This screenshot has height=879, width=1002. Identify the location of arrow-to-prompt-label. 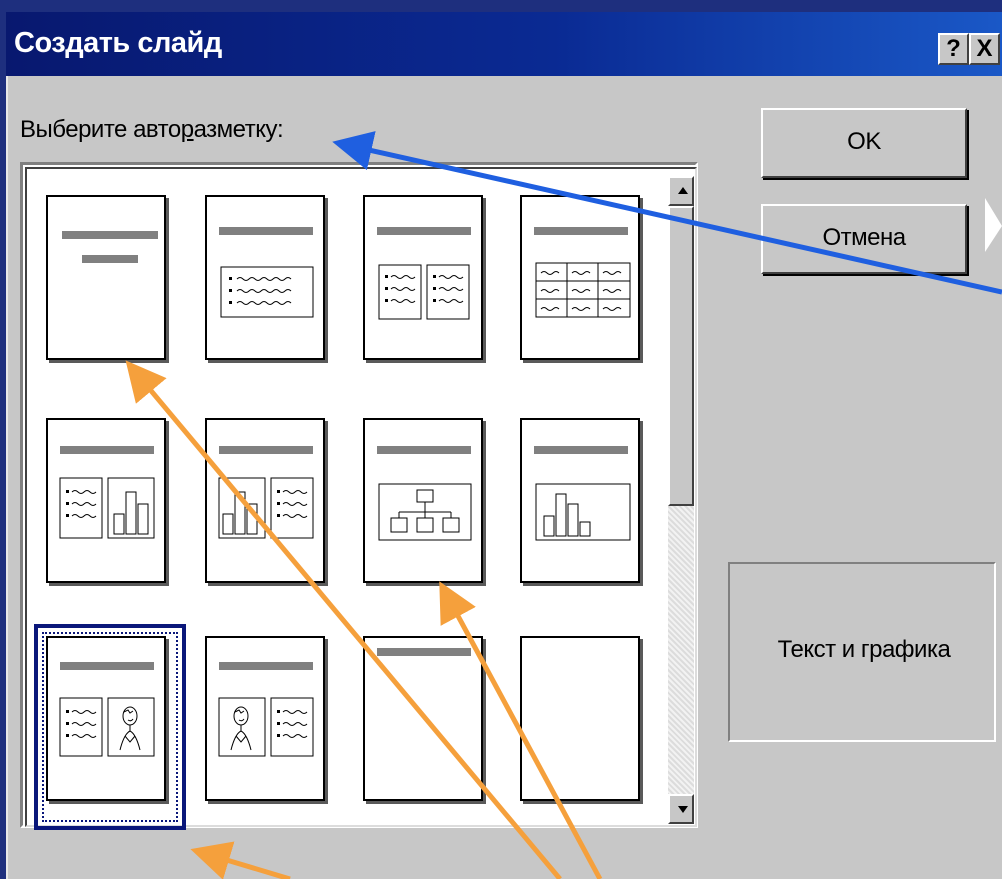
(667, 213).